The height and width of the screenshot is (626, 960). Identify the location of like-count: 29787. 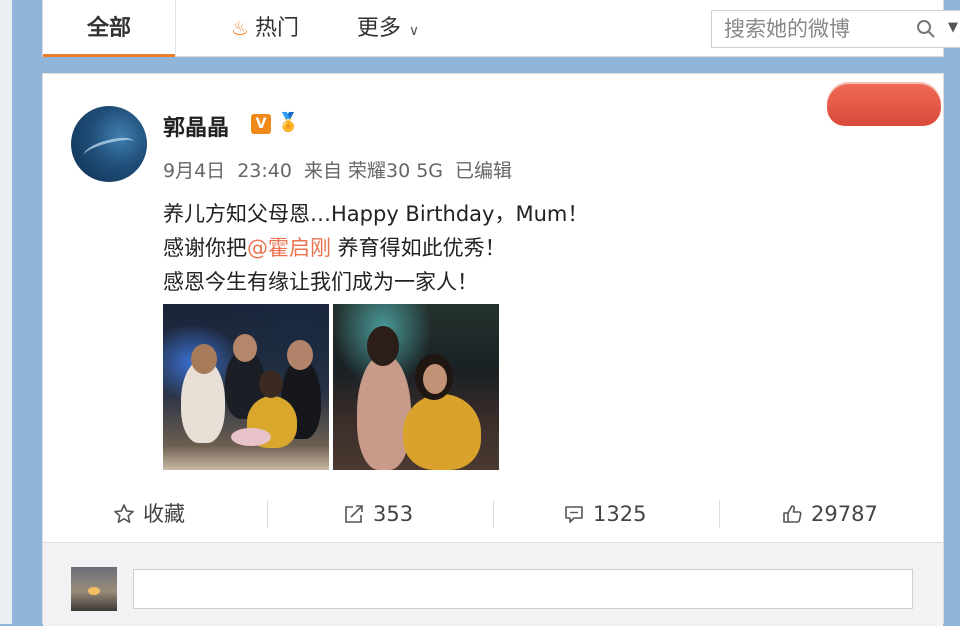
(844, 514).